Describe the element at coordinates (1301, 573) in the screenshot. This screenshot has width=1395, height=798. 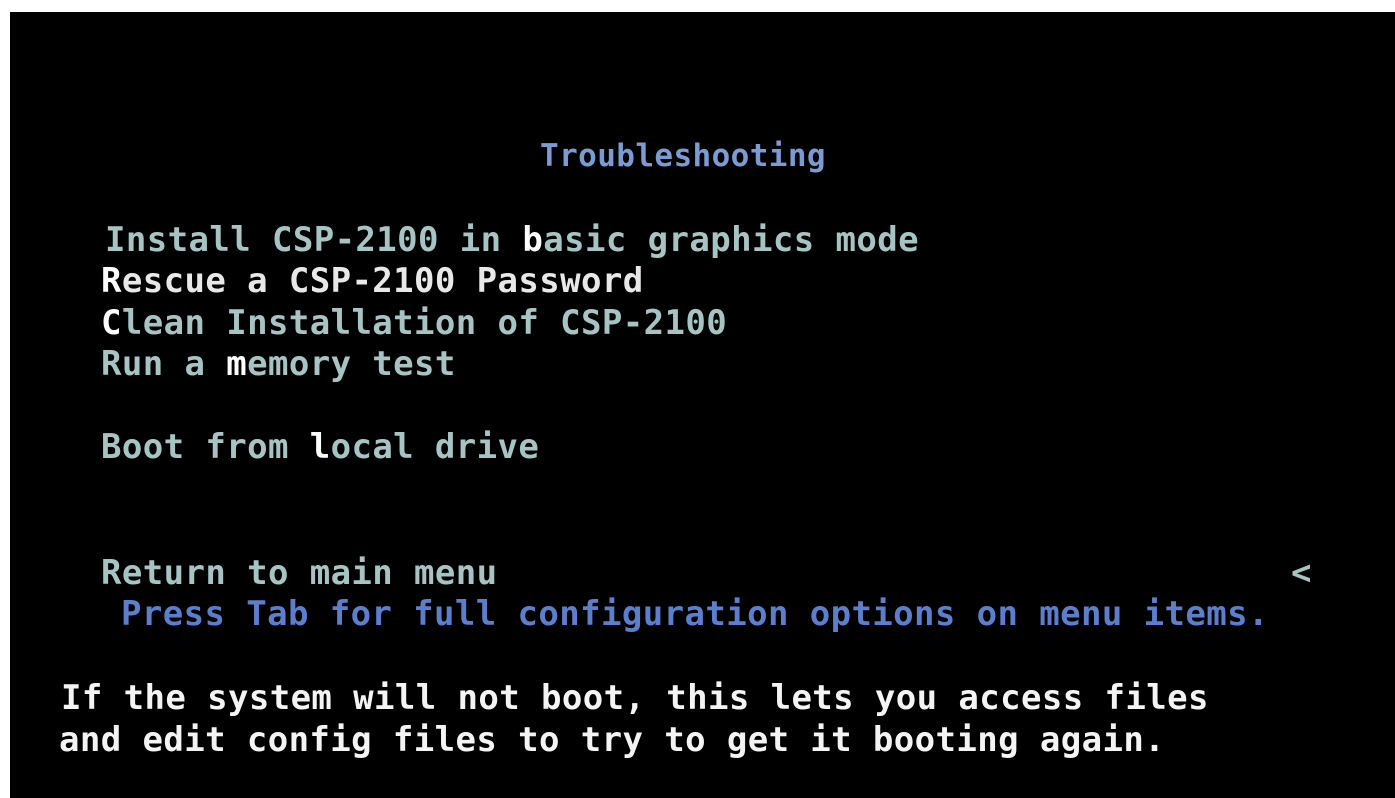
I see `submenu-arrow-icon: <` at that location.